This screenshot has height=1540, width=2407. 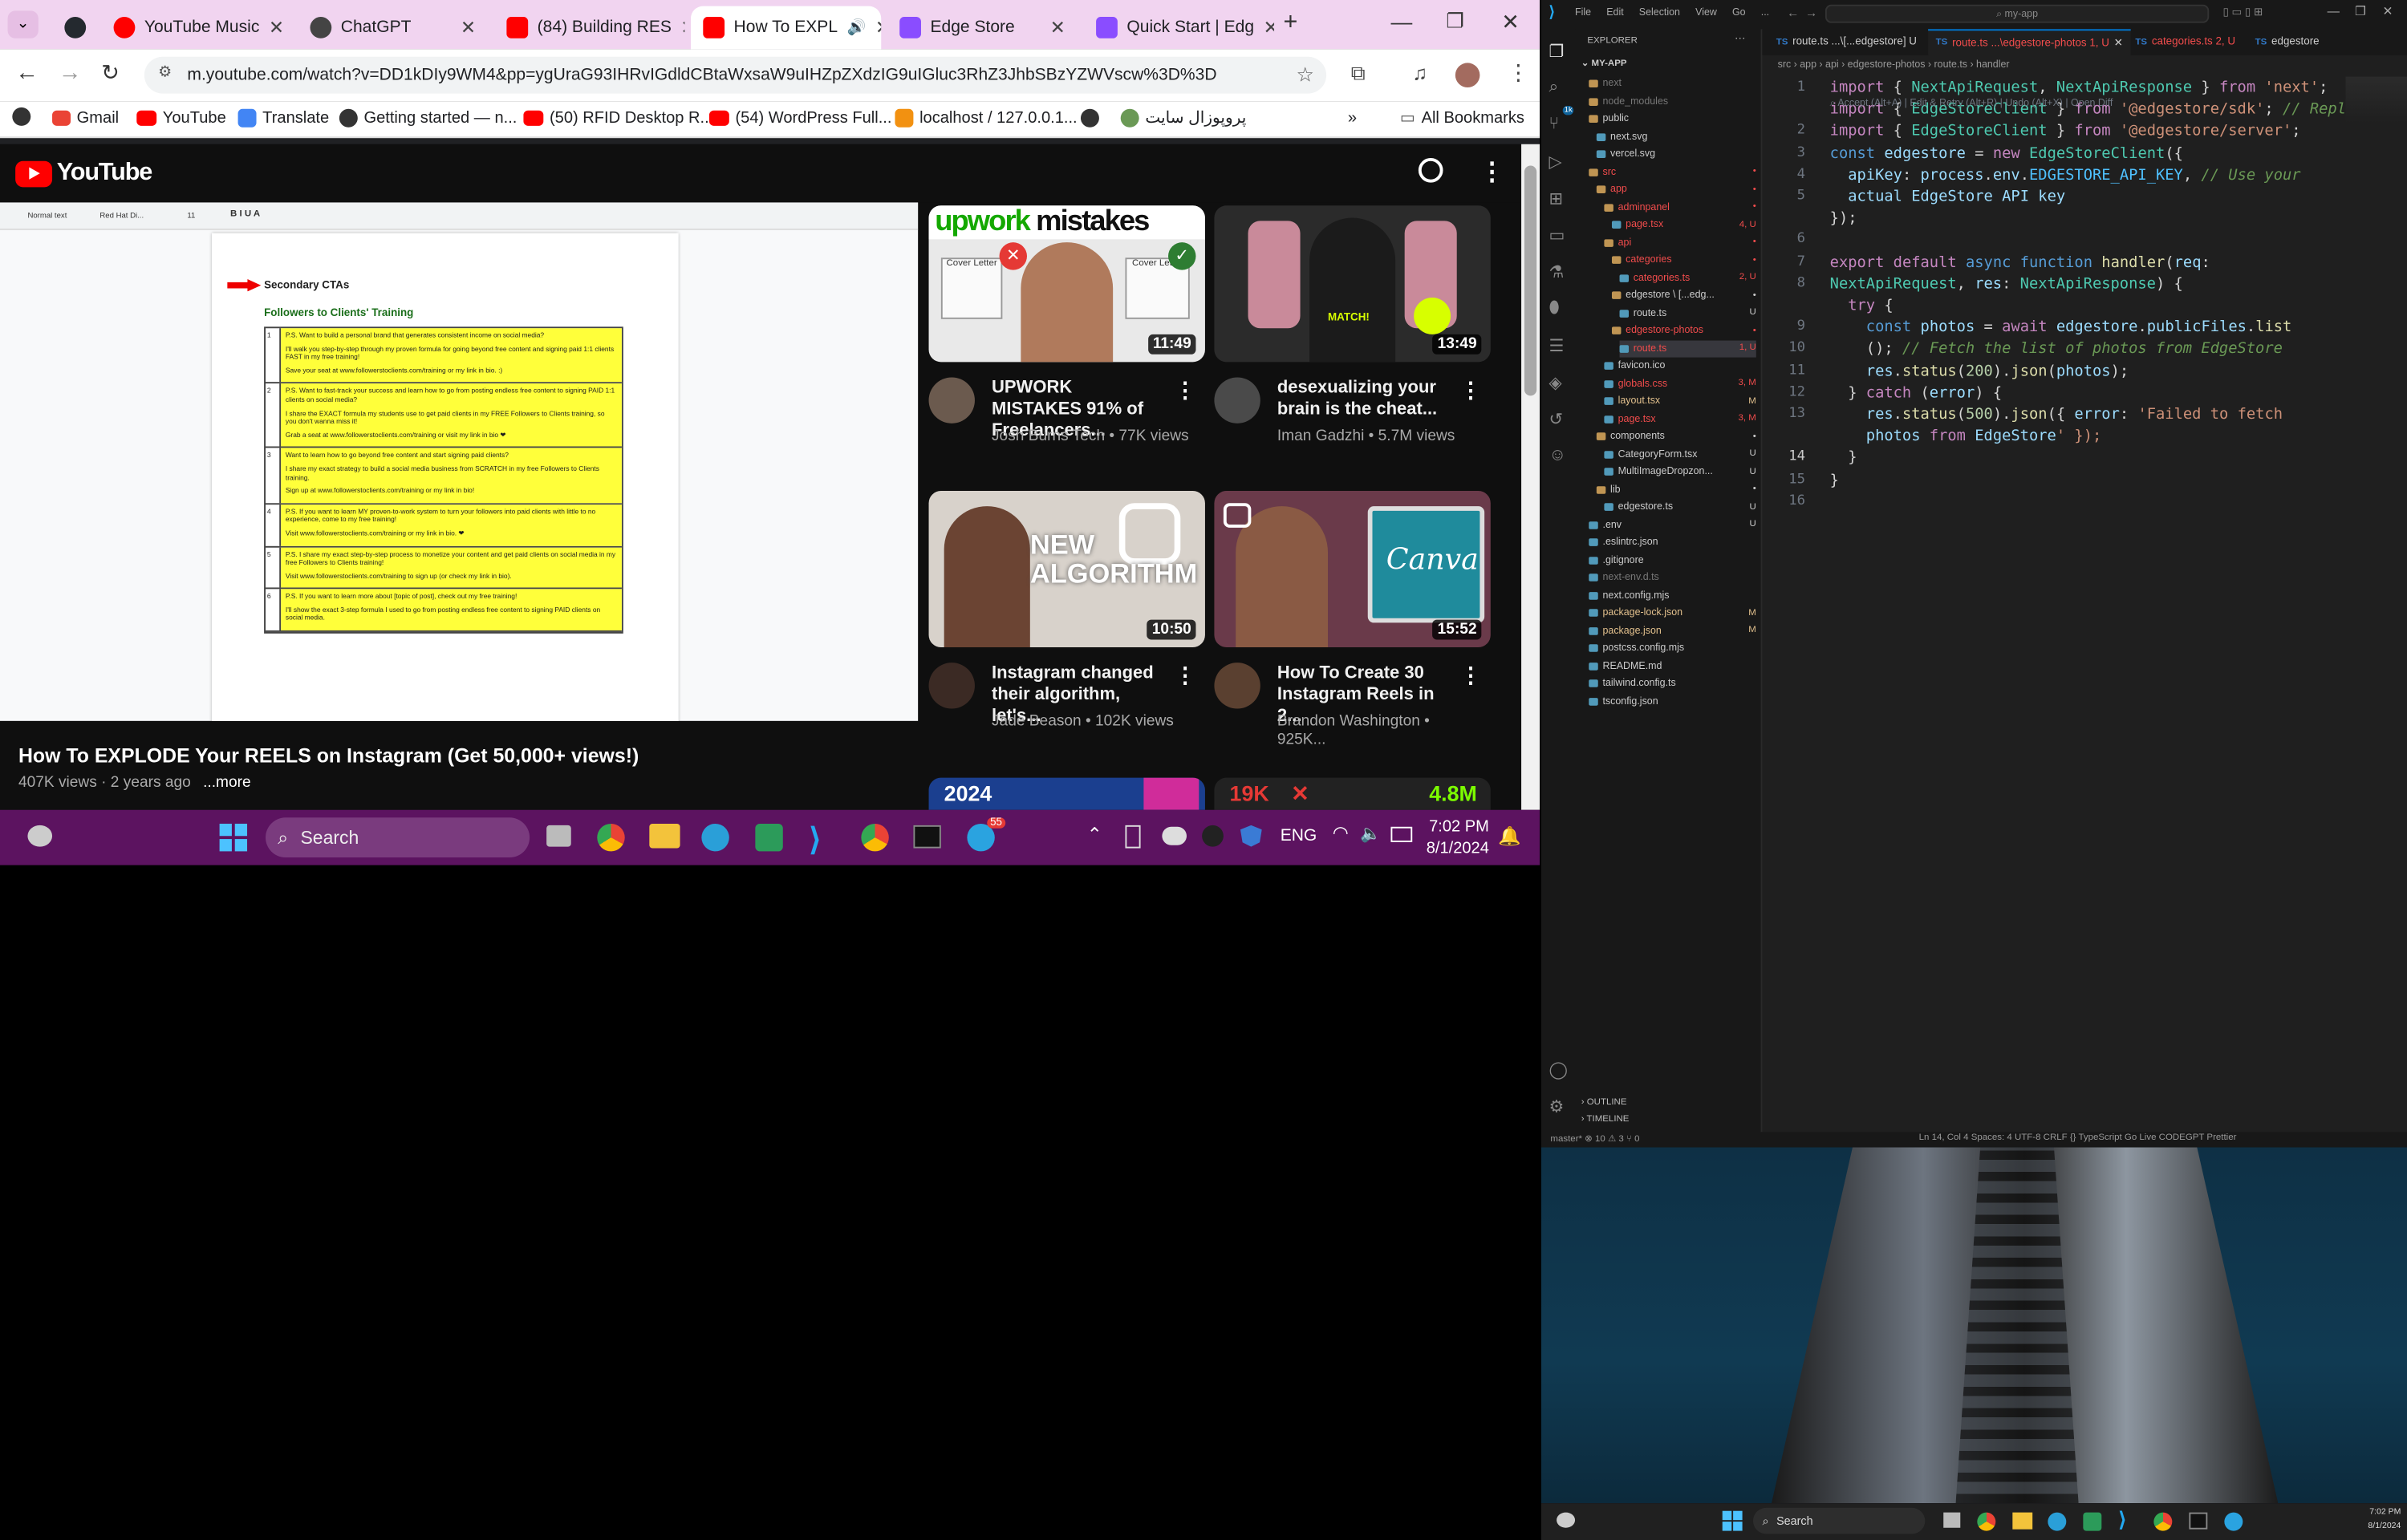 What do you see at coordinates (2387, 11) in the screenshot?
I see `close-window-button: ✕` at bounding box center [2387, 11].